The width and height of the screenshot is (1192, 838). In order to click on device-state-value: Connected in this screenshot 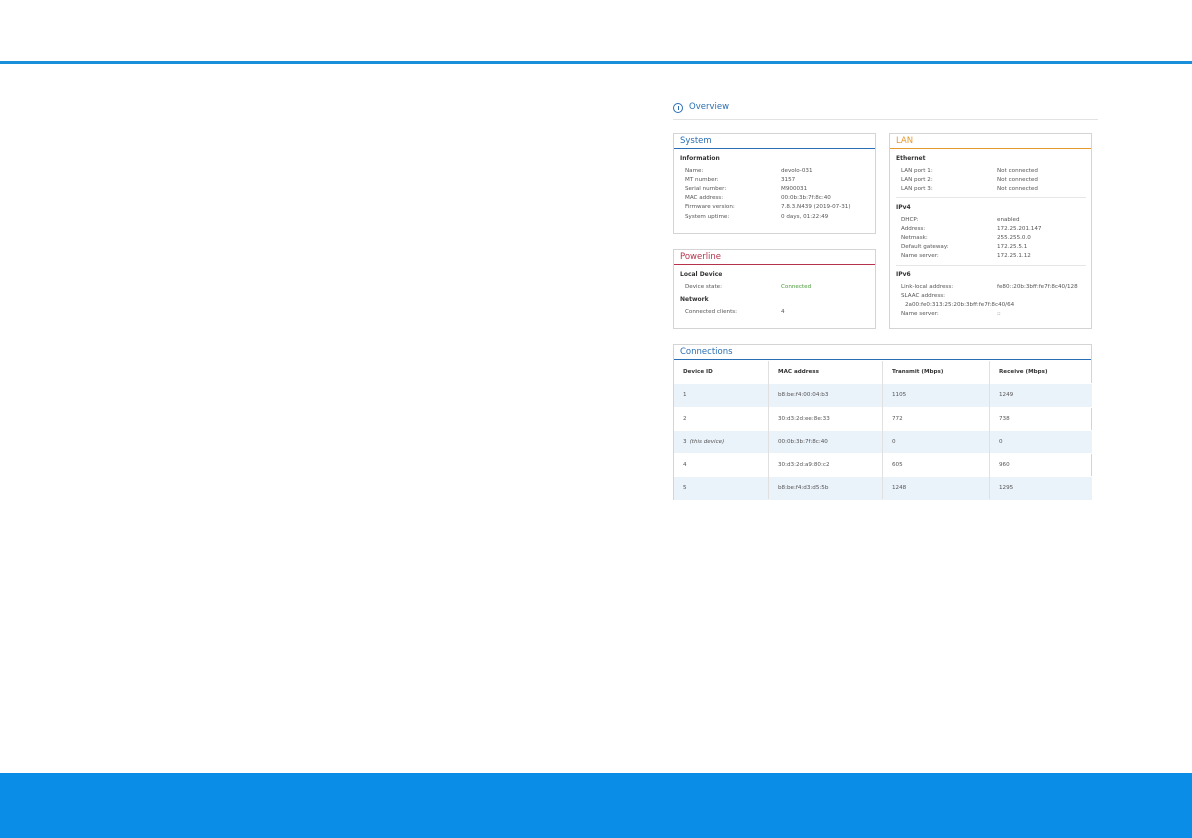, I will do `click(796, 287)`.